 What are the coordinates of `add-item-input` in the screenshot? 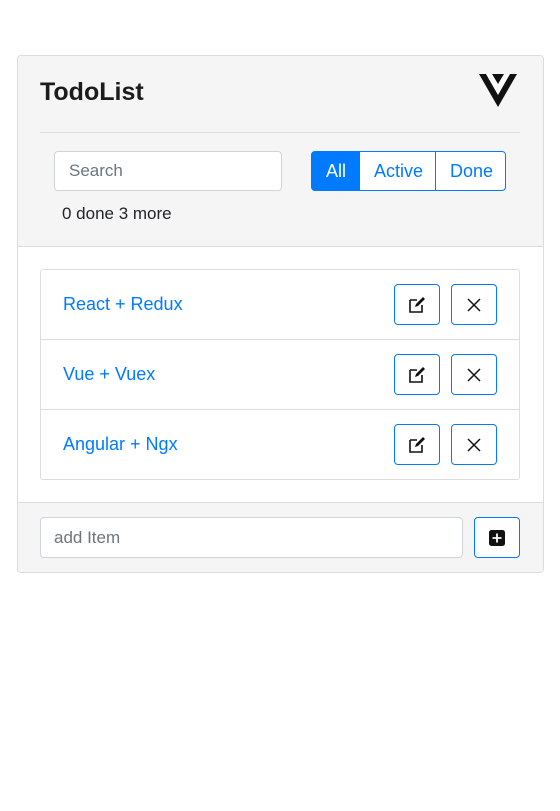 It's located at (251, 537).